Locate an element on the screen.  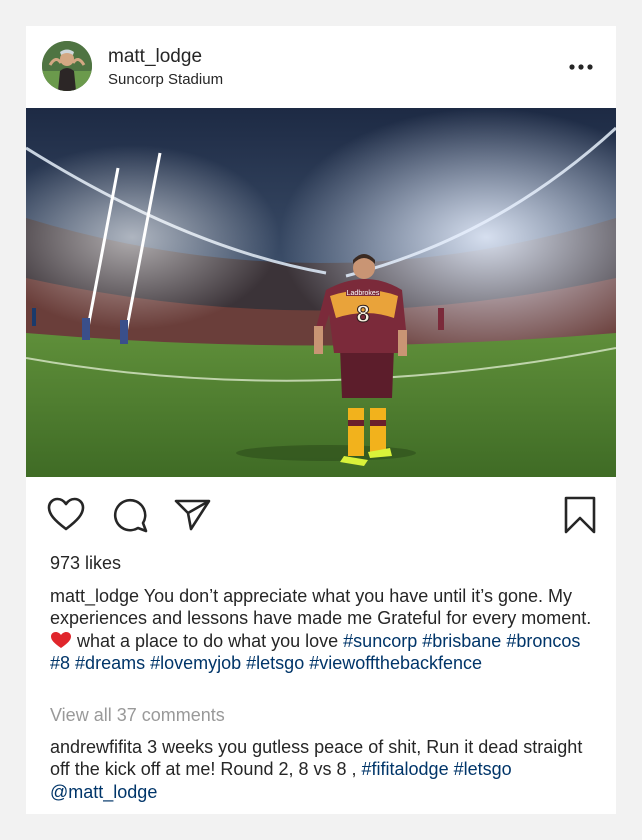
hashtag-brisbane: #brisbane is located at coordinates (461, 641).